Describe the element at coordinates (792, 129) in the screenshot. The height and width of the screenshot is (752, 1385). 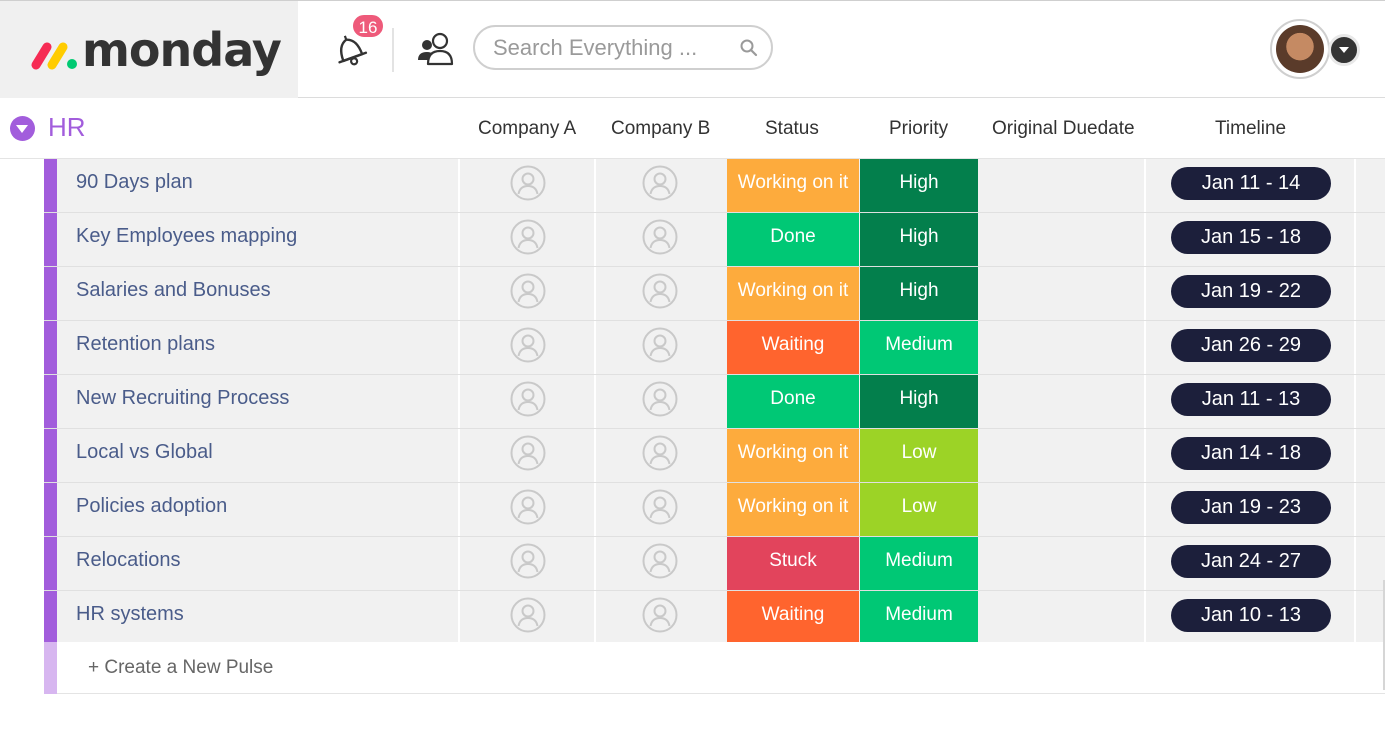
I see `column-header-status: Status` at that location.